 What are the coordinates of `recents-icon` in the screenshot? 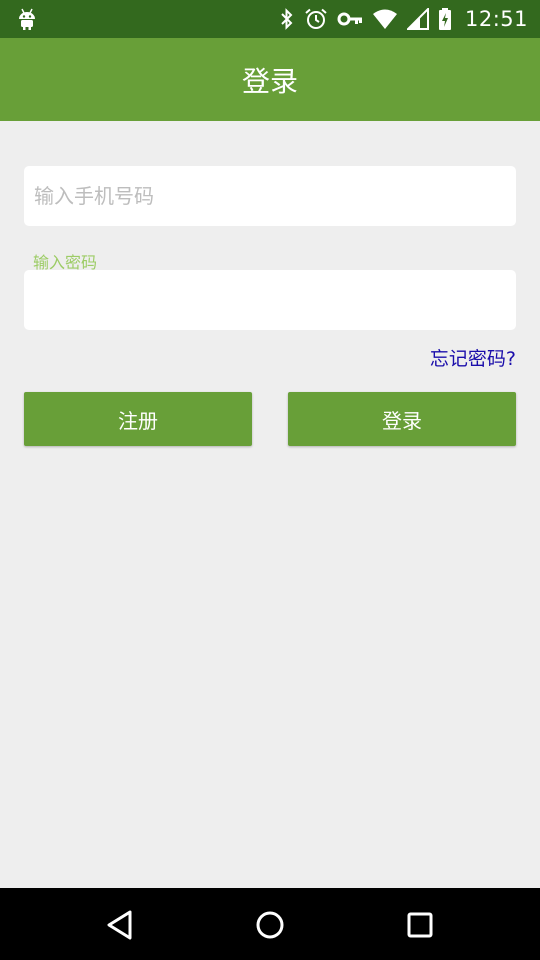 It's located at (420, 925).